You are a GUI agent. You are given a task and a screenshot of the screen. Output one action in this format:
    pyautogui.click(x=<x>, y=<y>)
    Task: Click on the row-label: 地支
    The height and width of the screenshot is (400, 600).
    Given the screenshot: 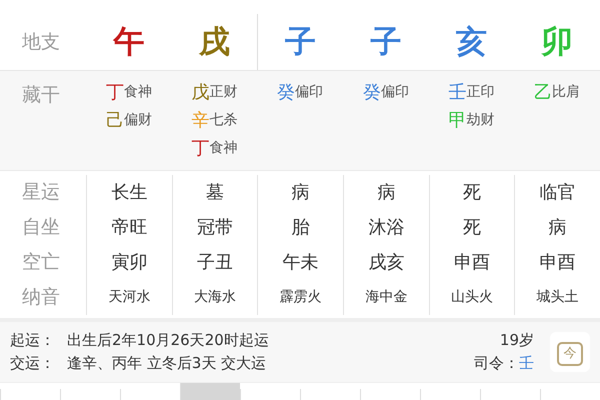 What is the action you would take?
    pyautogui.click(x=41, y=42)
    